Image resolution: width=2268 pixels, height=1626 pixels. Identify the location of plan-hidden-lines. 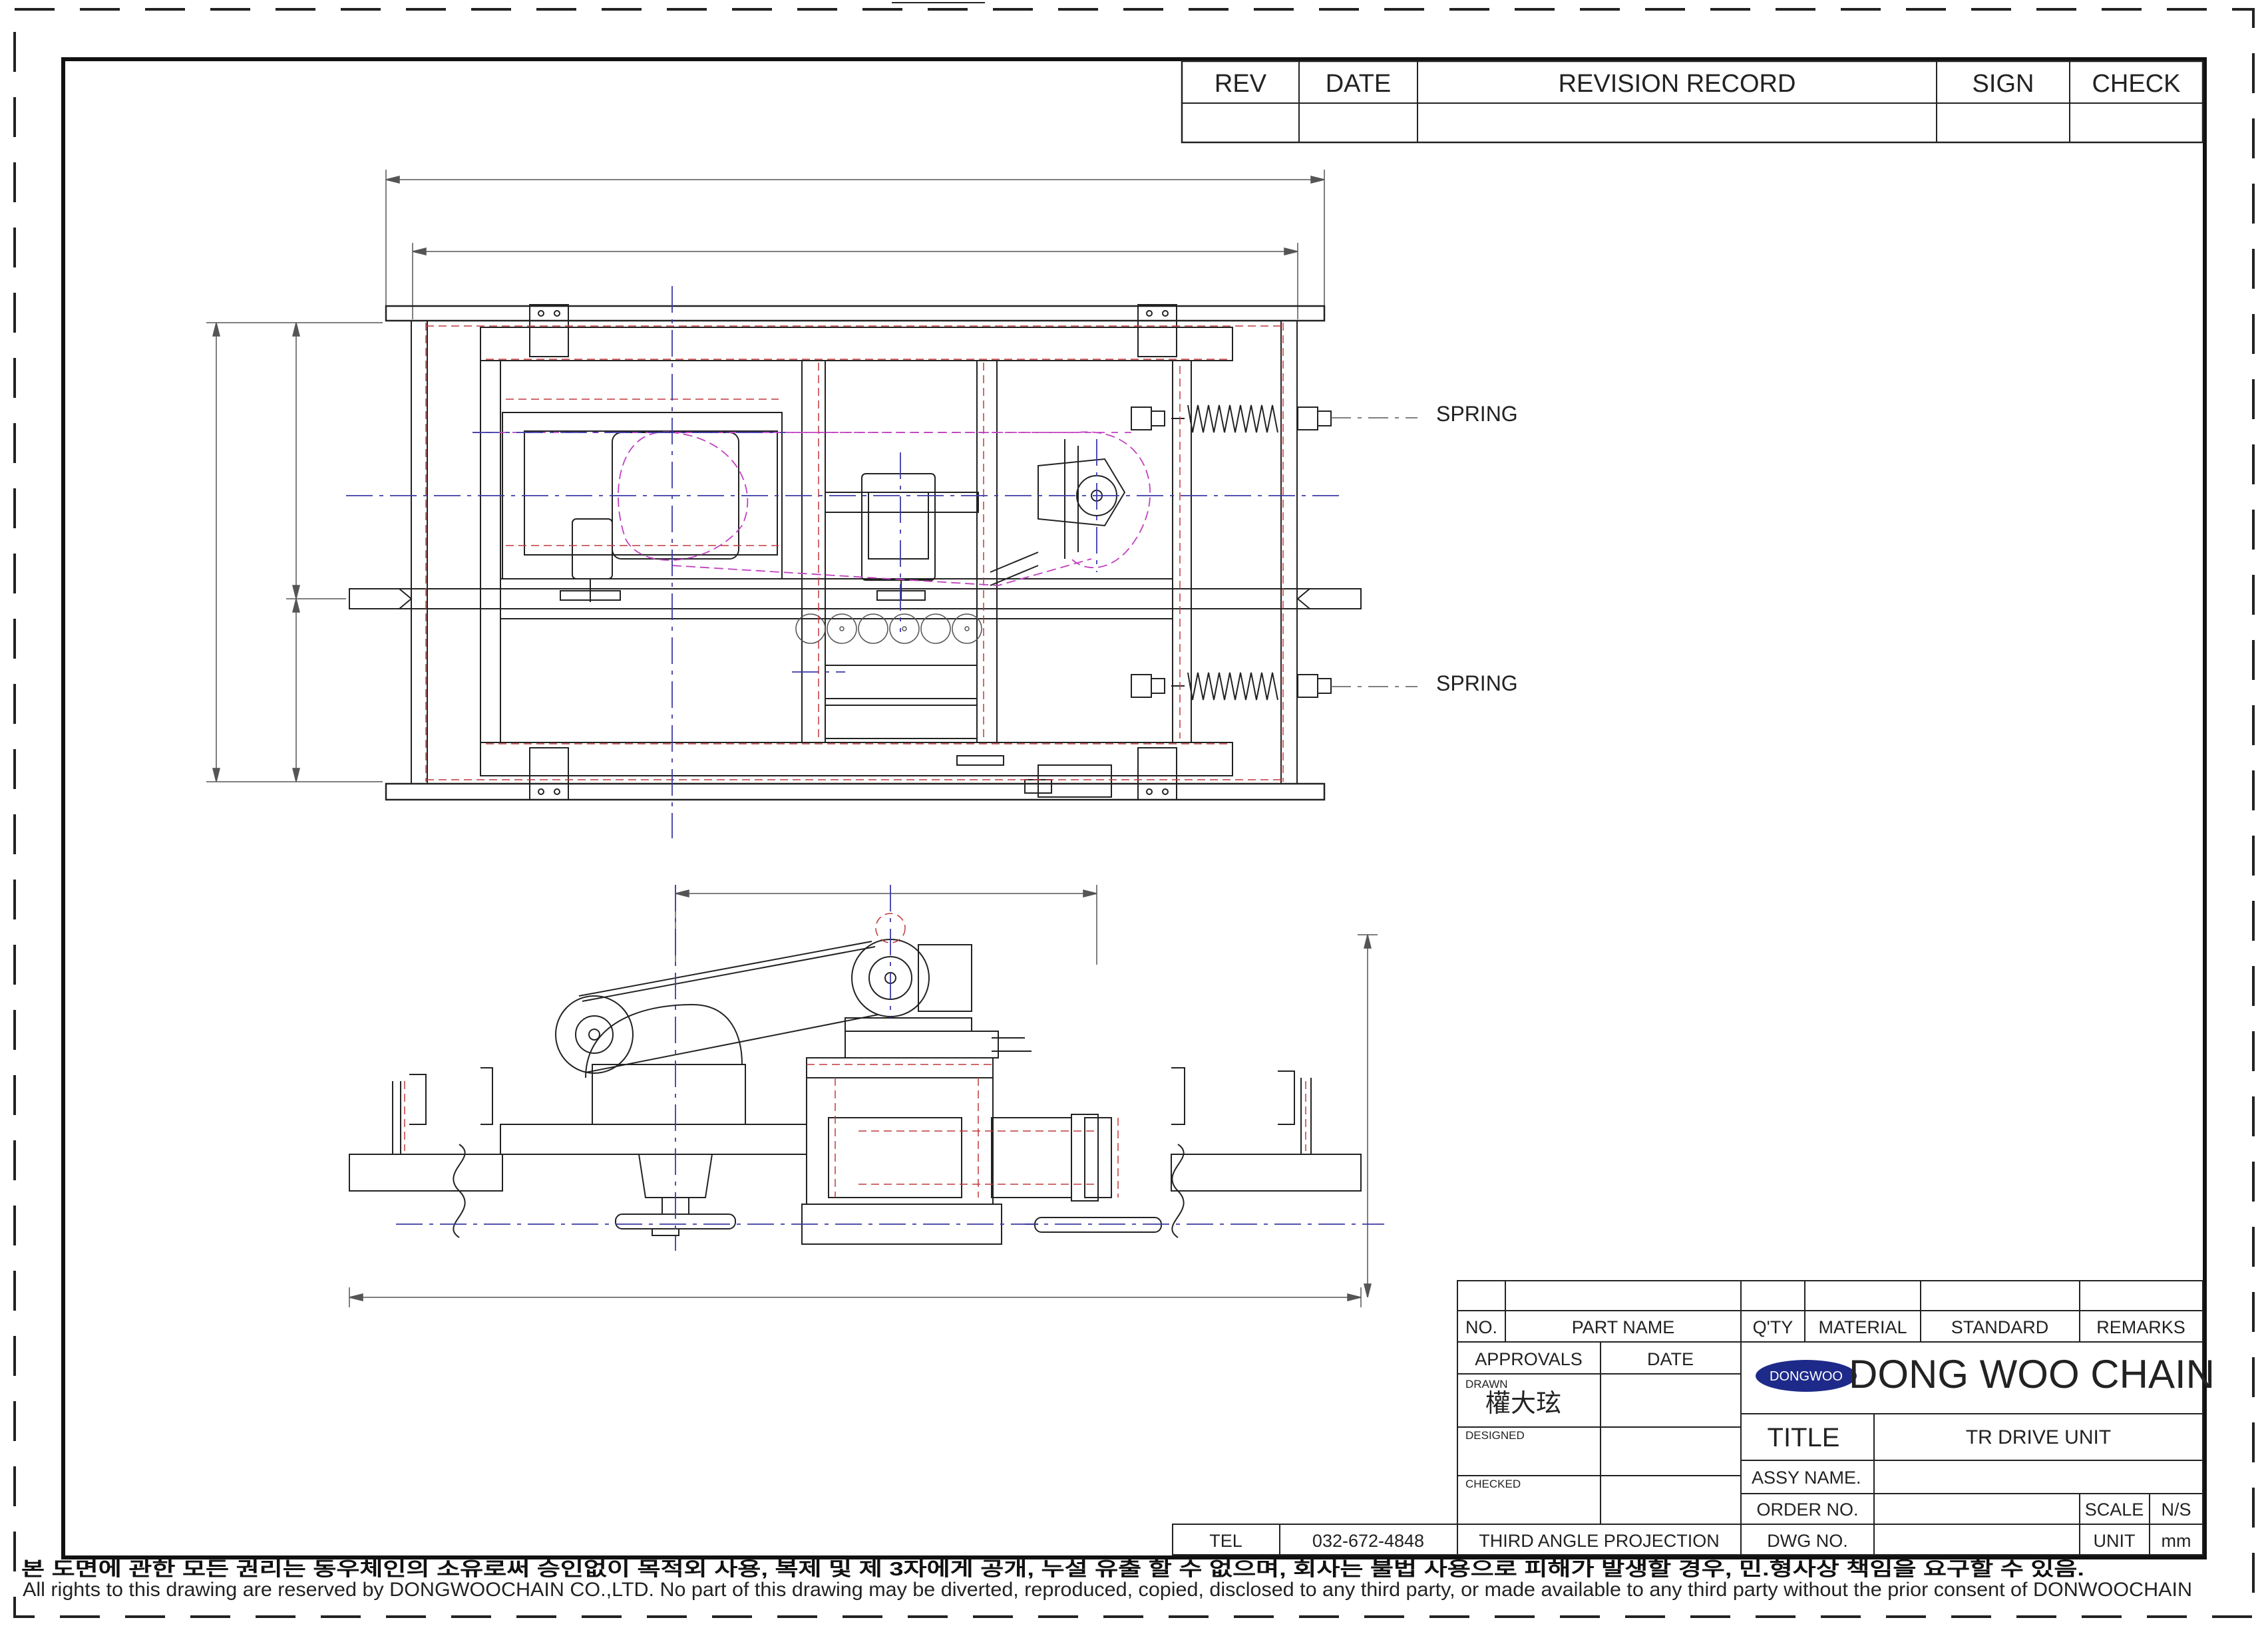
(854, 552).